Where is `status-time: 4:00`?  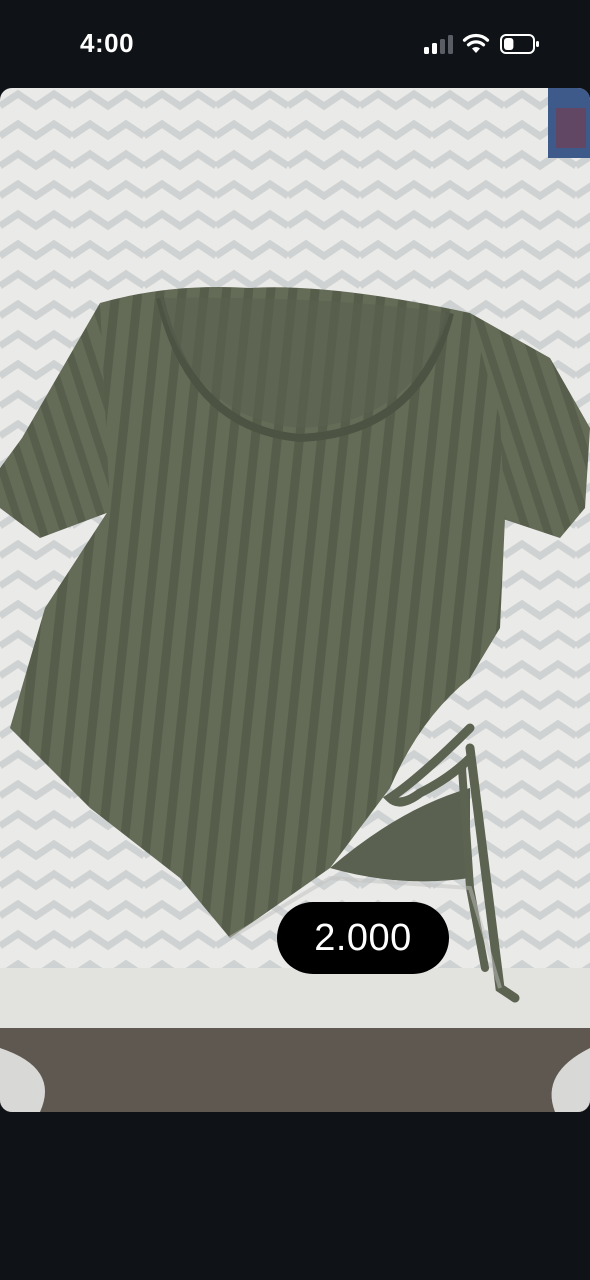 status-time: 4:00 is located at coordinates (107, 43).